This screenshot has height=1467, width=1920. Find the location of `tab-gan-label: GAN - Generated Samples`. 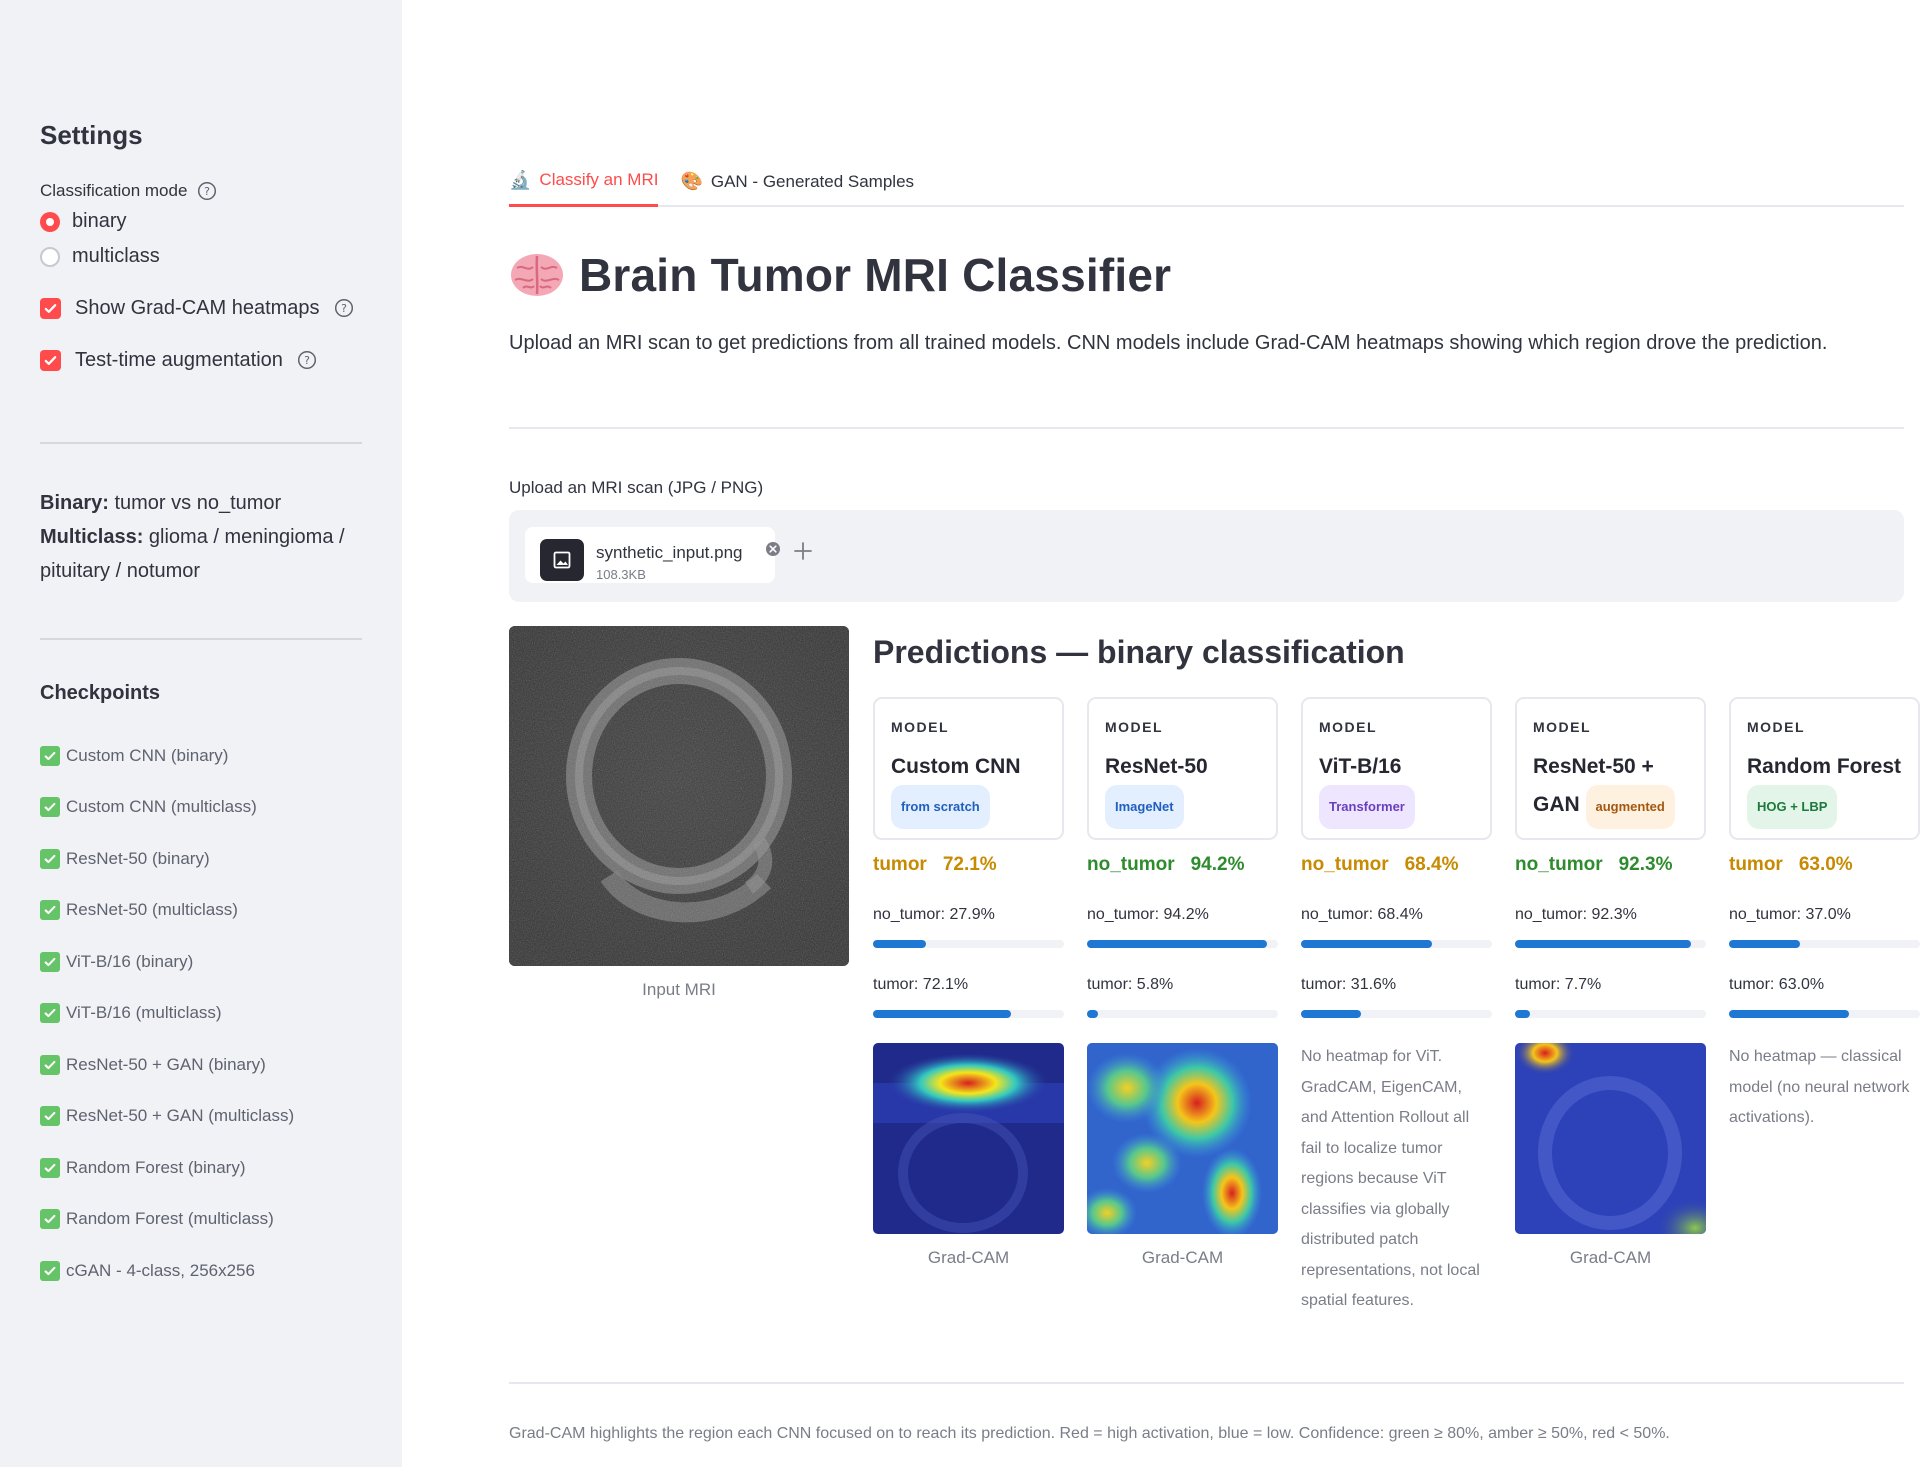

tab-gan-label: GAN - Generated Samples is located at coordinates (812, 181).